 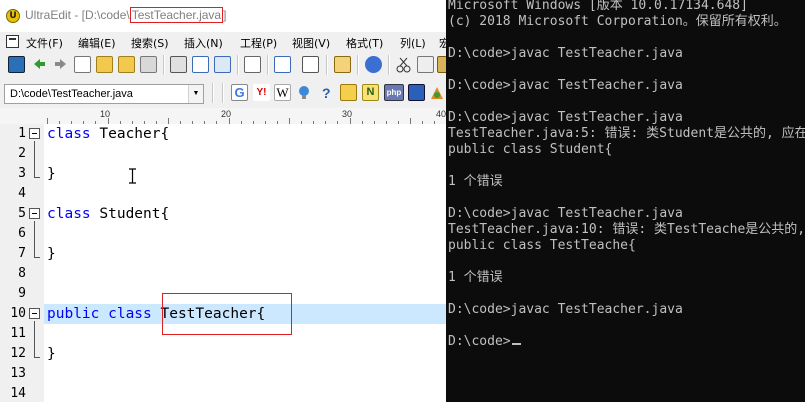 I want to click on title-suffix: ], so click(x=225, y=15).